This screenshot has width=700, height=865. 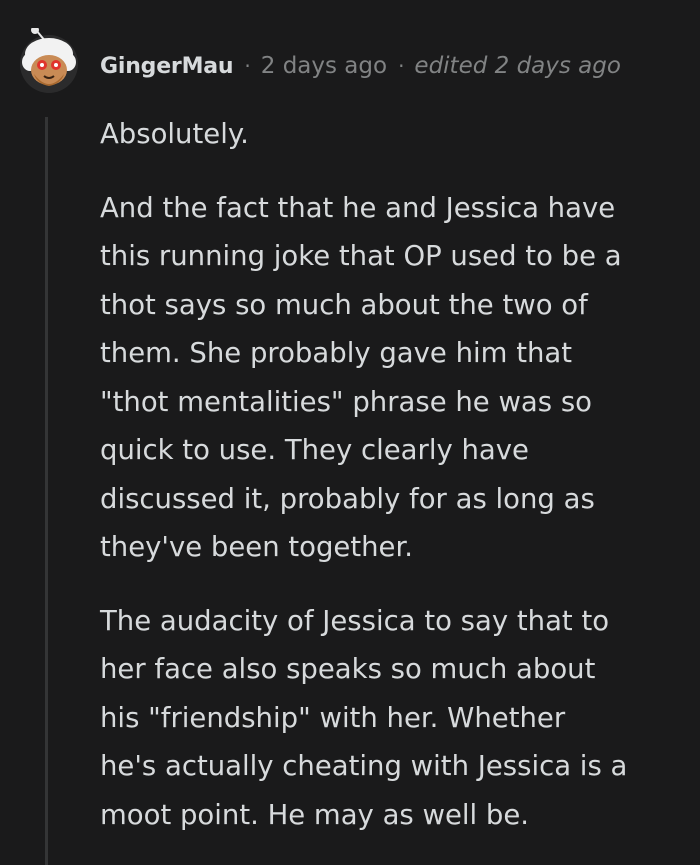 I want to click on edited-label: edited 2 days ago, so click(x=517, y=66).